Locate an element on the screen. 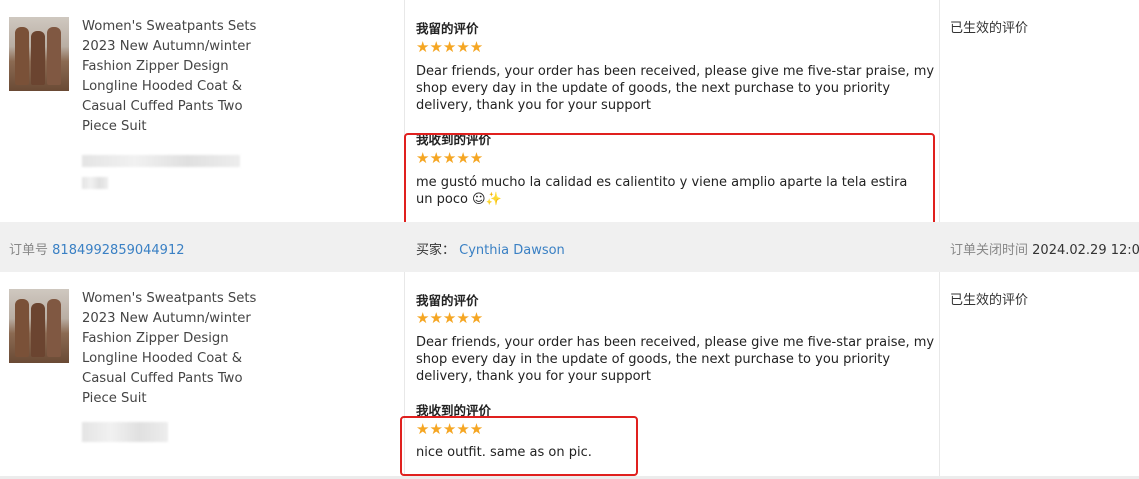 The width and height of the screenshot is (1139, 479). order-number-link: 8184992859044912 is located at coordinates (118, 250).